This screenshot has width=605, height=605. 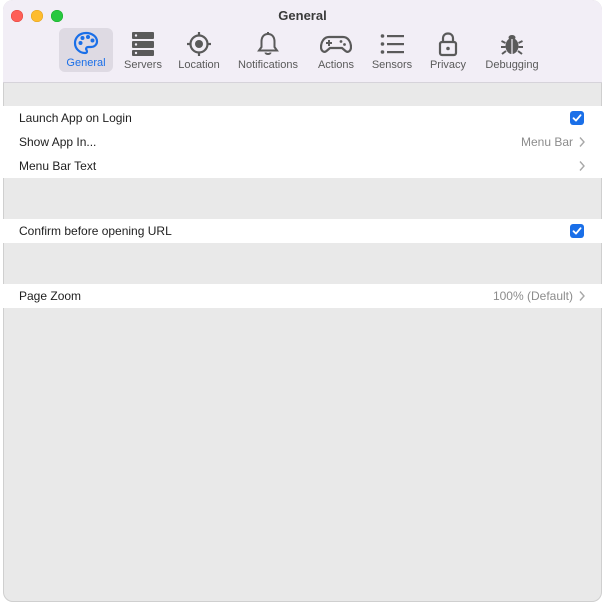 I want to click on confirm-url-row: Confirm before opening URL, so click(x=302, y=231).